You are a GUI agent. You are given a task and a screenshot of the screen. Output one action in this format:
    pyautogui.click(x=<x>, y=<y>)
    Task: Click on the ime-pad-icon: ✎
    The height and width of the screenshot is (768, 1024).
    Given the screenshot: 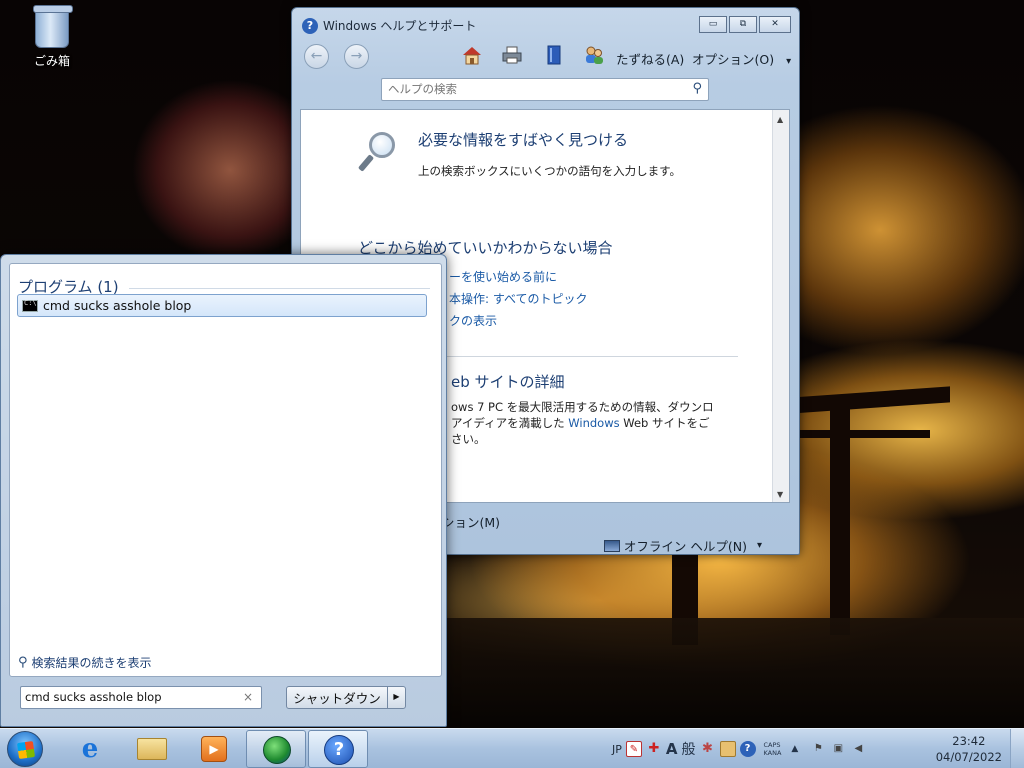 What is the action you would take?
    pyautogui.click(x=633, y=749)
    